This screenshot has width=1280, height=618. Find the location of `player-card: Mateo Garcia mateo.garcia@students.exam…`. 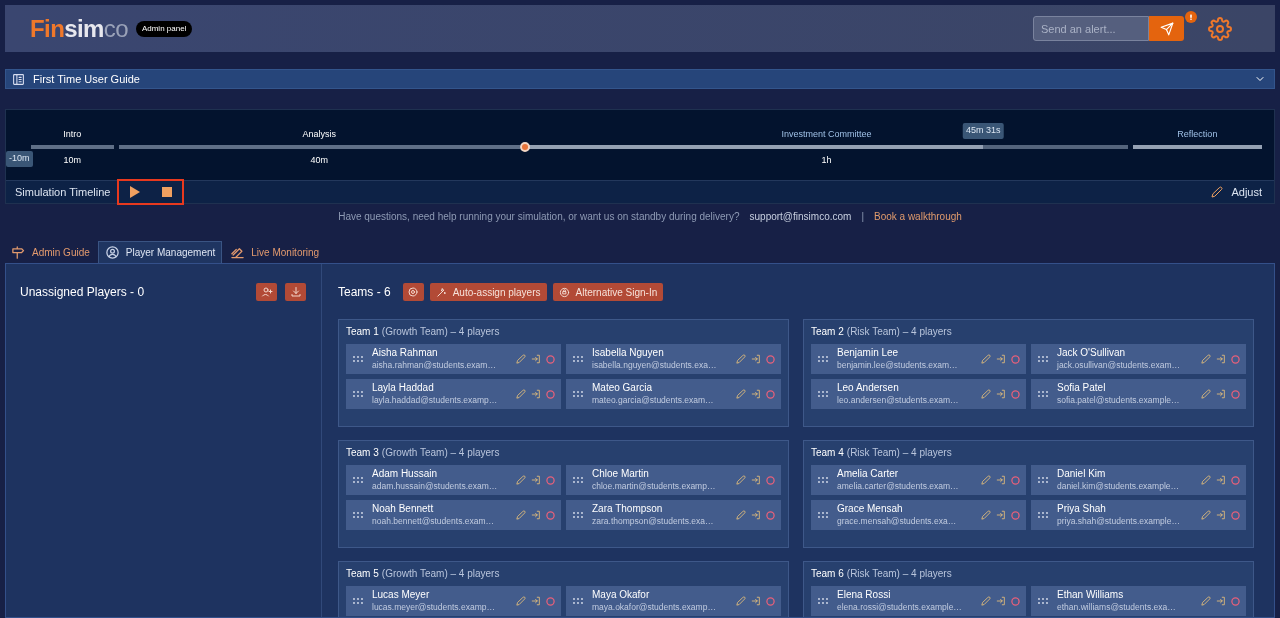

player-card: Mateo Garcia mateo.garcia@students.exam… is located at coordinates (673, 394).